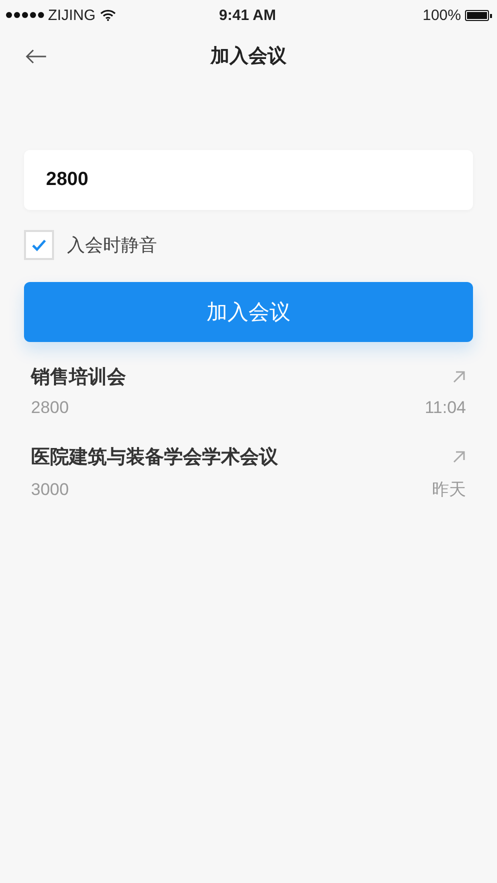 The height and width of the screenshot is (883, 497). Describe the element at coordinates (248, 391) in the screenshot. I see `recent-meeting-item: 销售培训会 2800 11:04` at that location.